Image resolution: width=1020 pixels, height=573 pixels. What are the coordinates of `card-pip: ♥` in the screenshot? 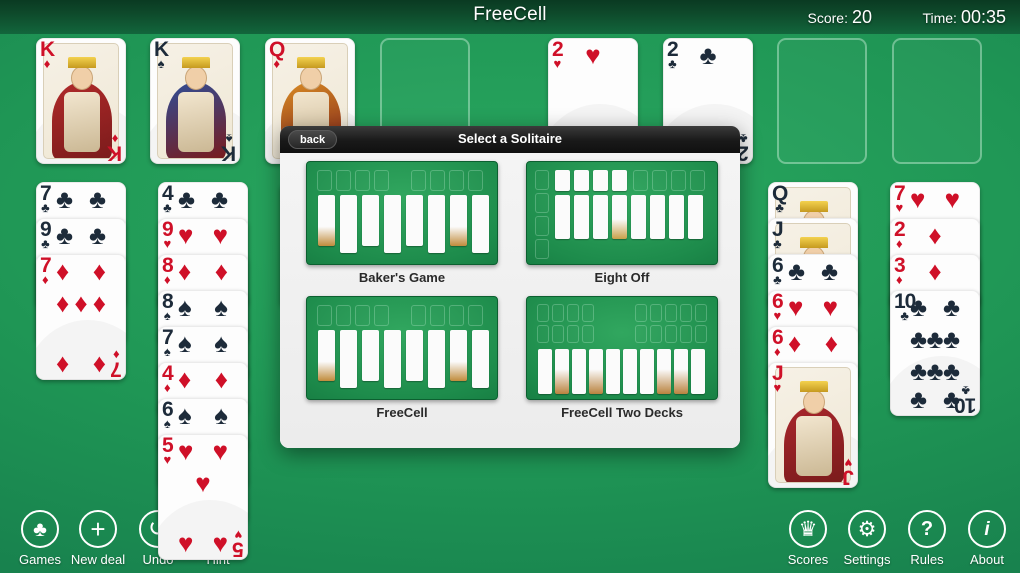 It's located at (796, 307).